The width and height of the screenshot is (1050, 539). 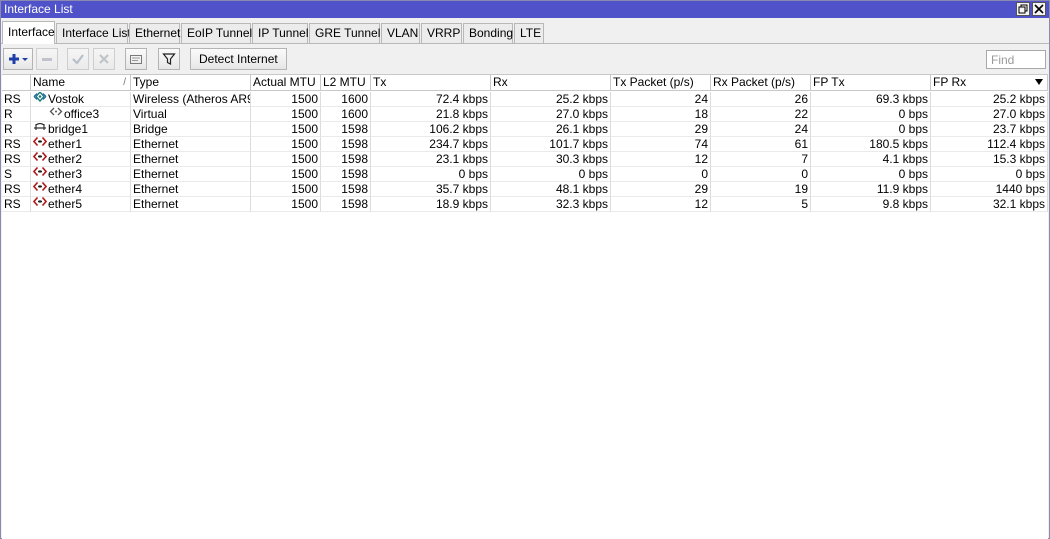 What do you see at coordinates (344, 33) in the screenshot?
I see `tab-gre-tunnel: GRE Tunnel` at bounding box center [344, 33].